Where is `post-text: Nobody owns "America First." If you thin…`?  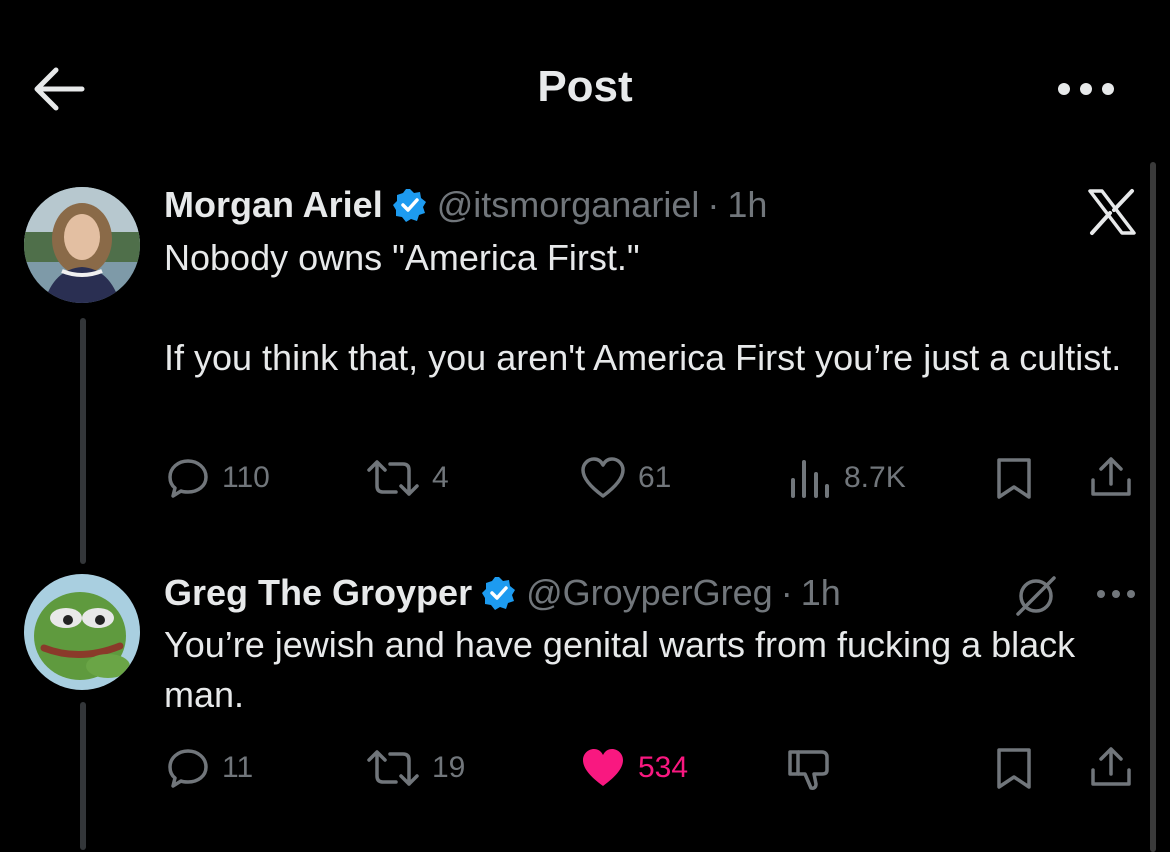 post-text: Nobody owns "America First." If you thin… is located at coordinates (643, 307).